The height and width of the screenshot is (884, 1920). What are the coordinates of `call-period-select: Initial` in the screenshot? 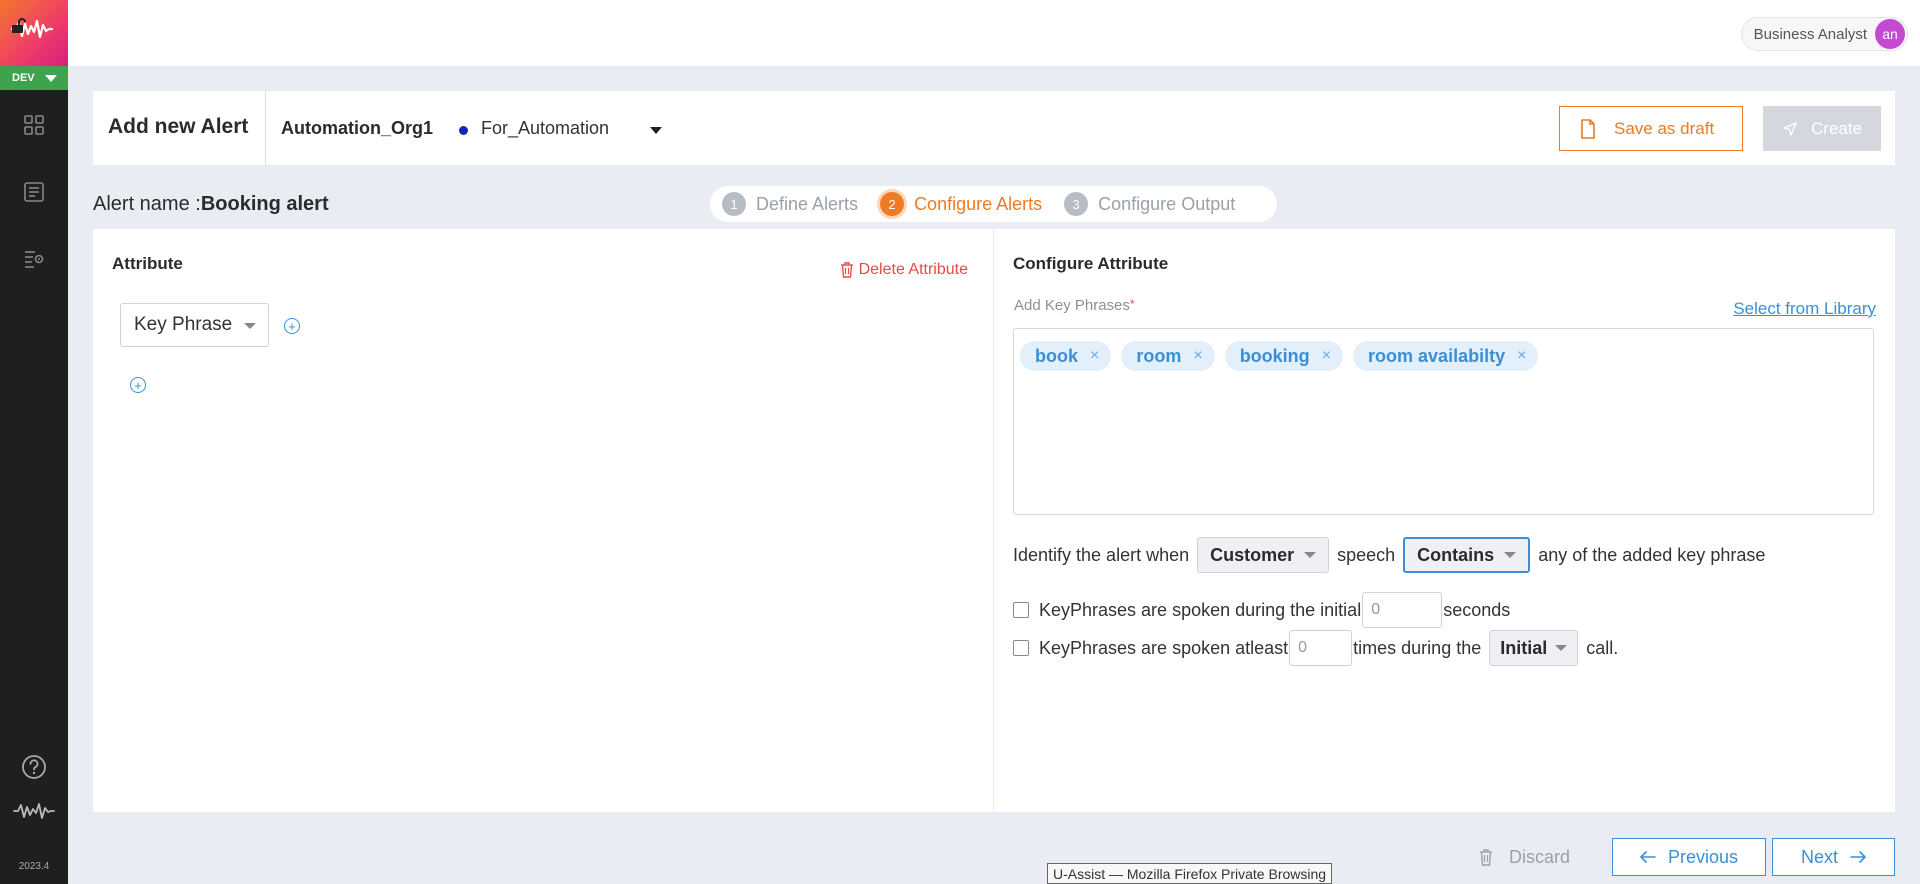 It's located at (1534, 648).